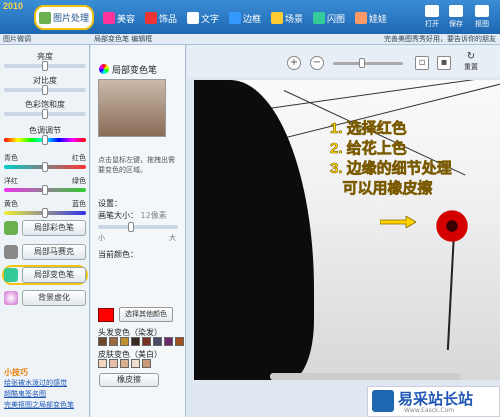 The image size is (500, 417). What do you see at coordinates (203, 18) in the screenshot?
I see `tab-text: 文字` at bounding box center [203, 18].